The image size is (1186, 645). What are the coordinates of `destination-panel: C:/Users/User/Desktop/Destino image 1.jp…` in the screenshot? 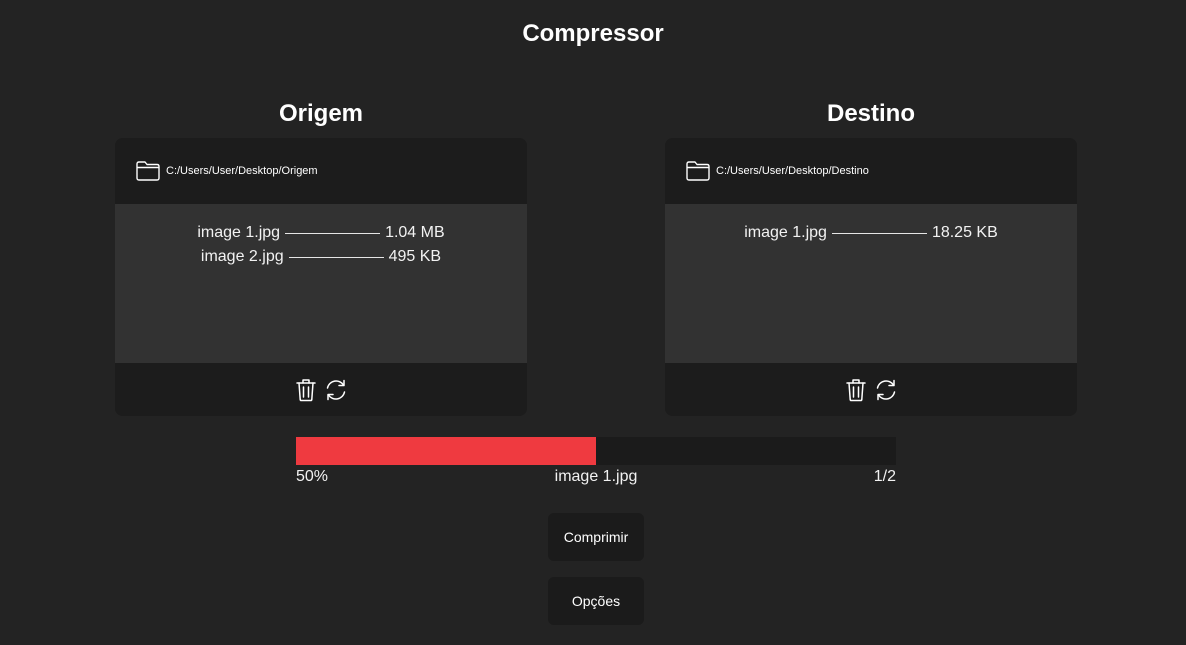 It's located at (871, 277).